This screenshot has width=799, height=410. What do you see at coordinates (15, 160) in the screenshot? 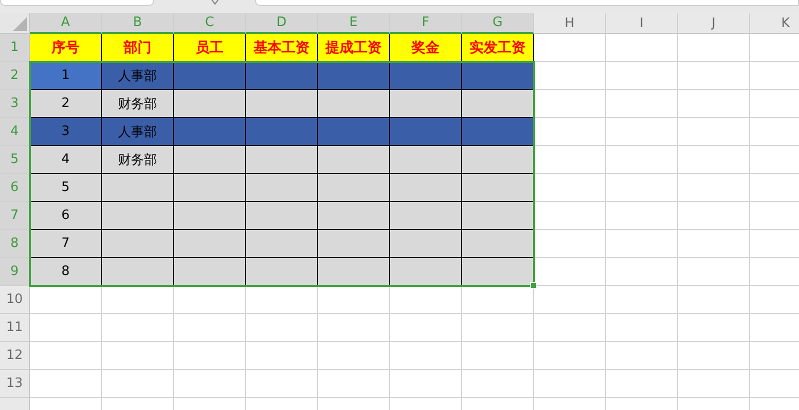
I see `row-header: 5` at bounding box center [15, 160].